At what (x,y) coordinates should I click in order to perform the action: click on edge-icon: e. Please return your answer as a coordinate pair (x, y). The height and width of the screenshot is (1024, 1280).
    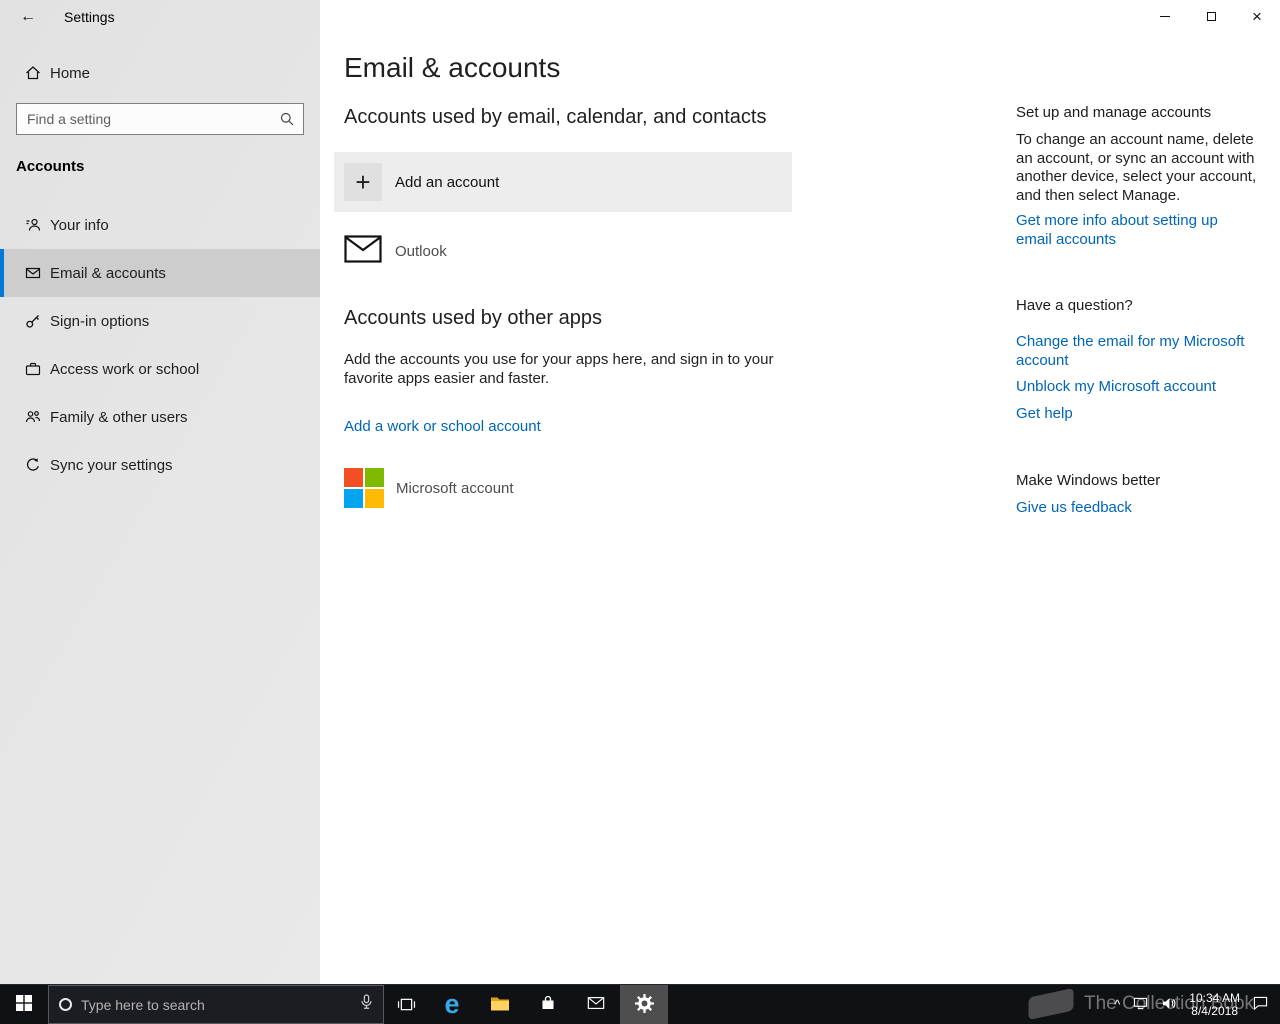
    Looking at the image, I should click on (452, 1004).